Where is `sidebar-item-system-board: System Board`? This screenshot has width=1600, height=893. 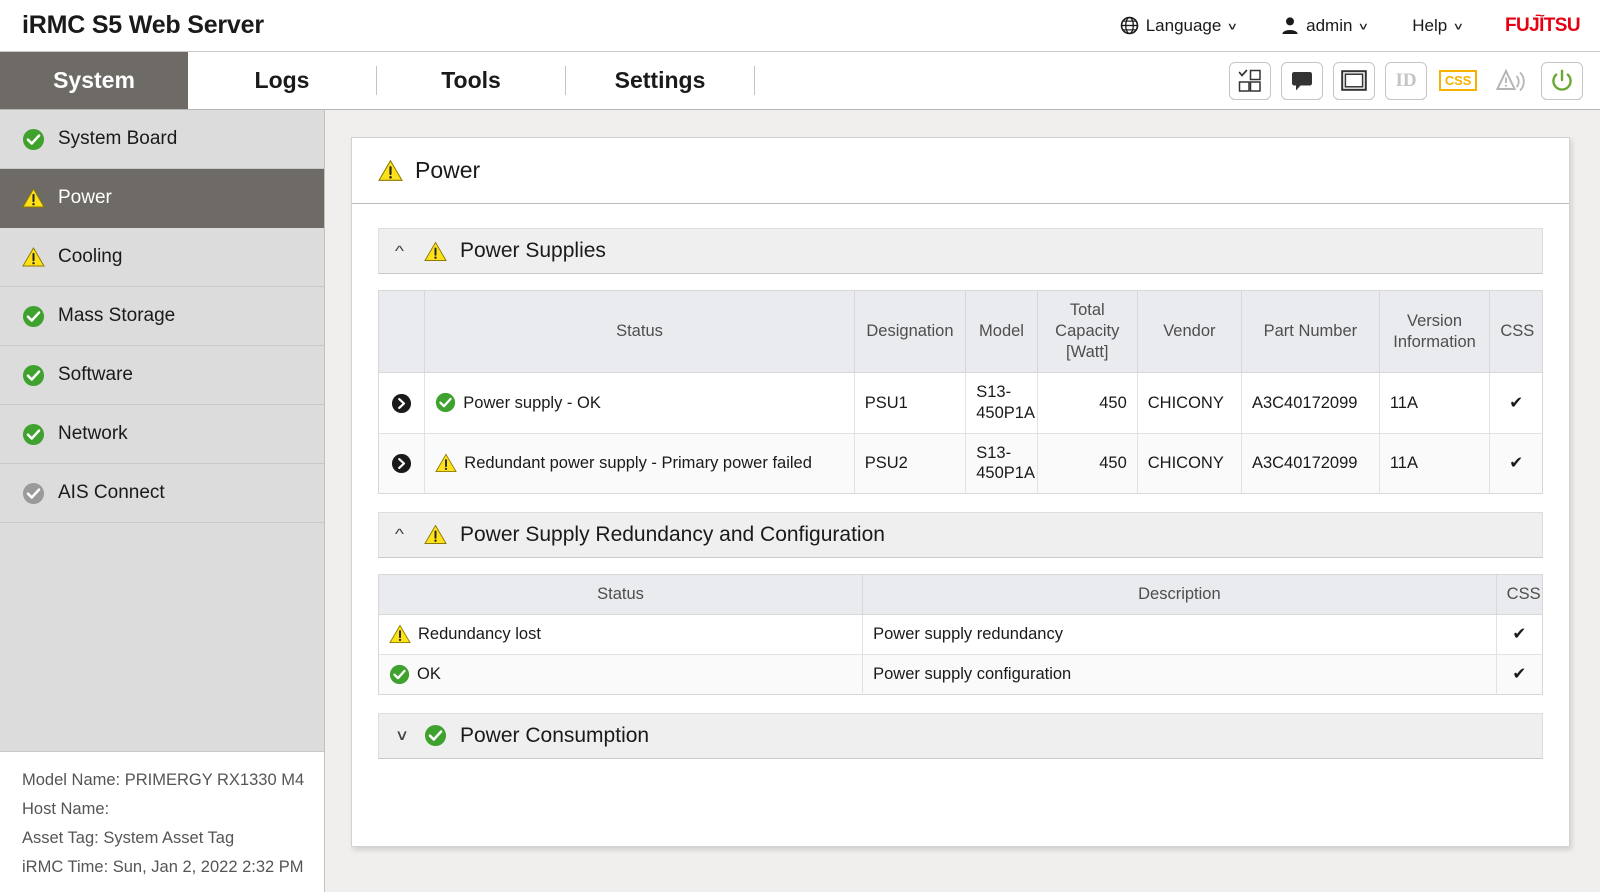
sidebar-item-system-board: System Board is located at coordinates (162, 139).